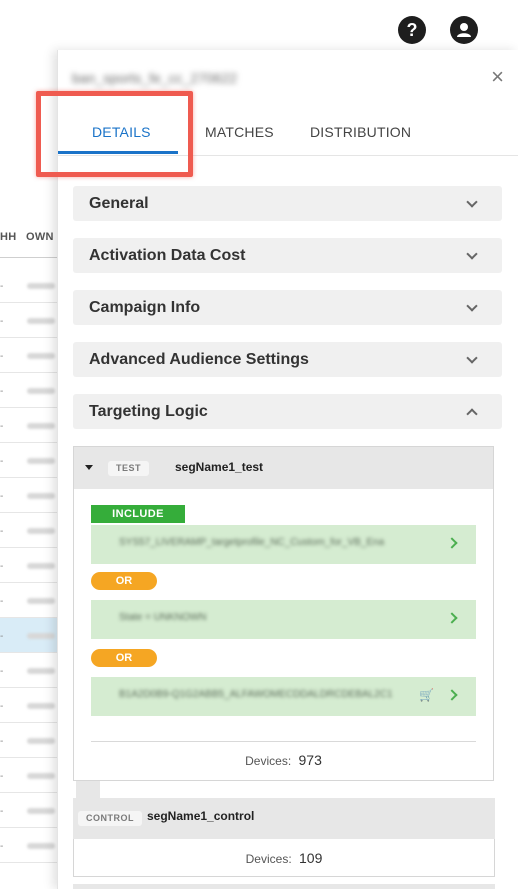  Describe the element at coordinates (118, 152) in the screenshot. I see `active-tab-indicator` at that location.